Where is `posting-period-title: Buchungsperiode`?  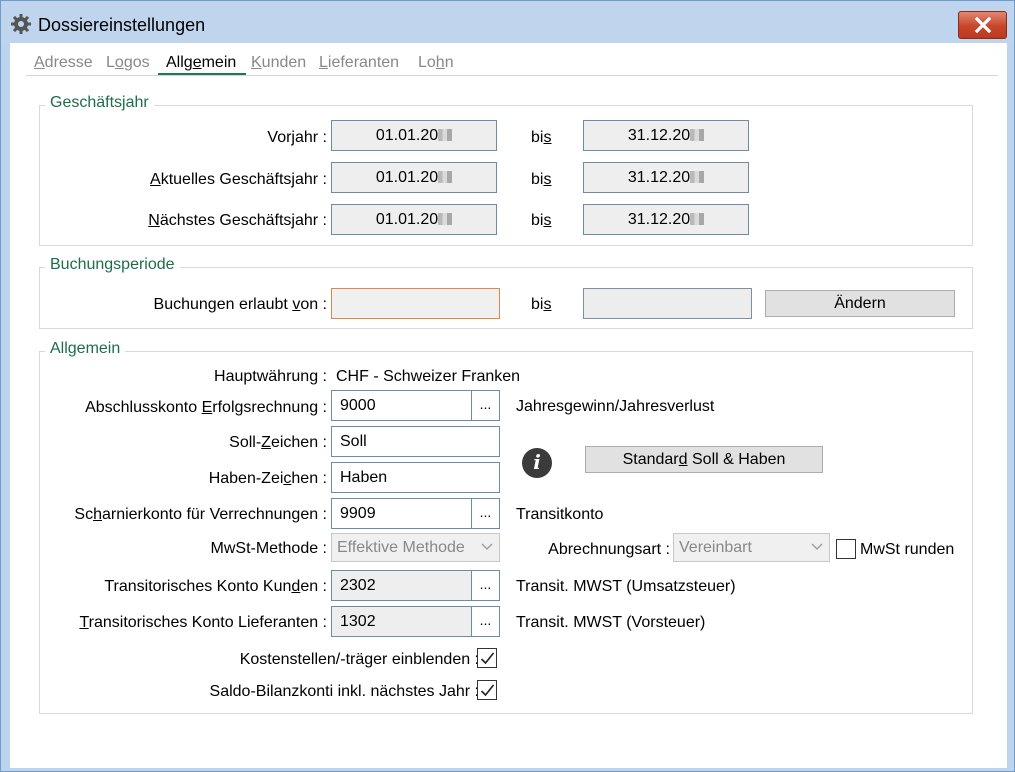
posting-period-title: Buchungsperiode is located at coordinates (112, 265).